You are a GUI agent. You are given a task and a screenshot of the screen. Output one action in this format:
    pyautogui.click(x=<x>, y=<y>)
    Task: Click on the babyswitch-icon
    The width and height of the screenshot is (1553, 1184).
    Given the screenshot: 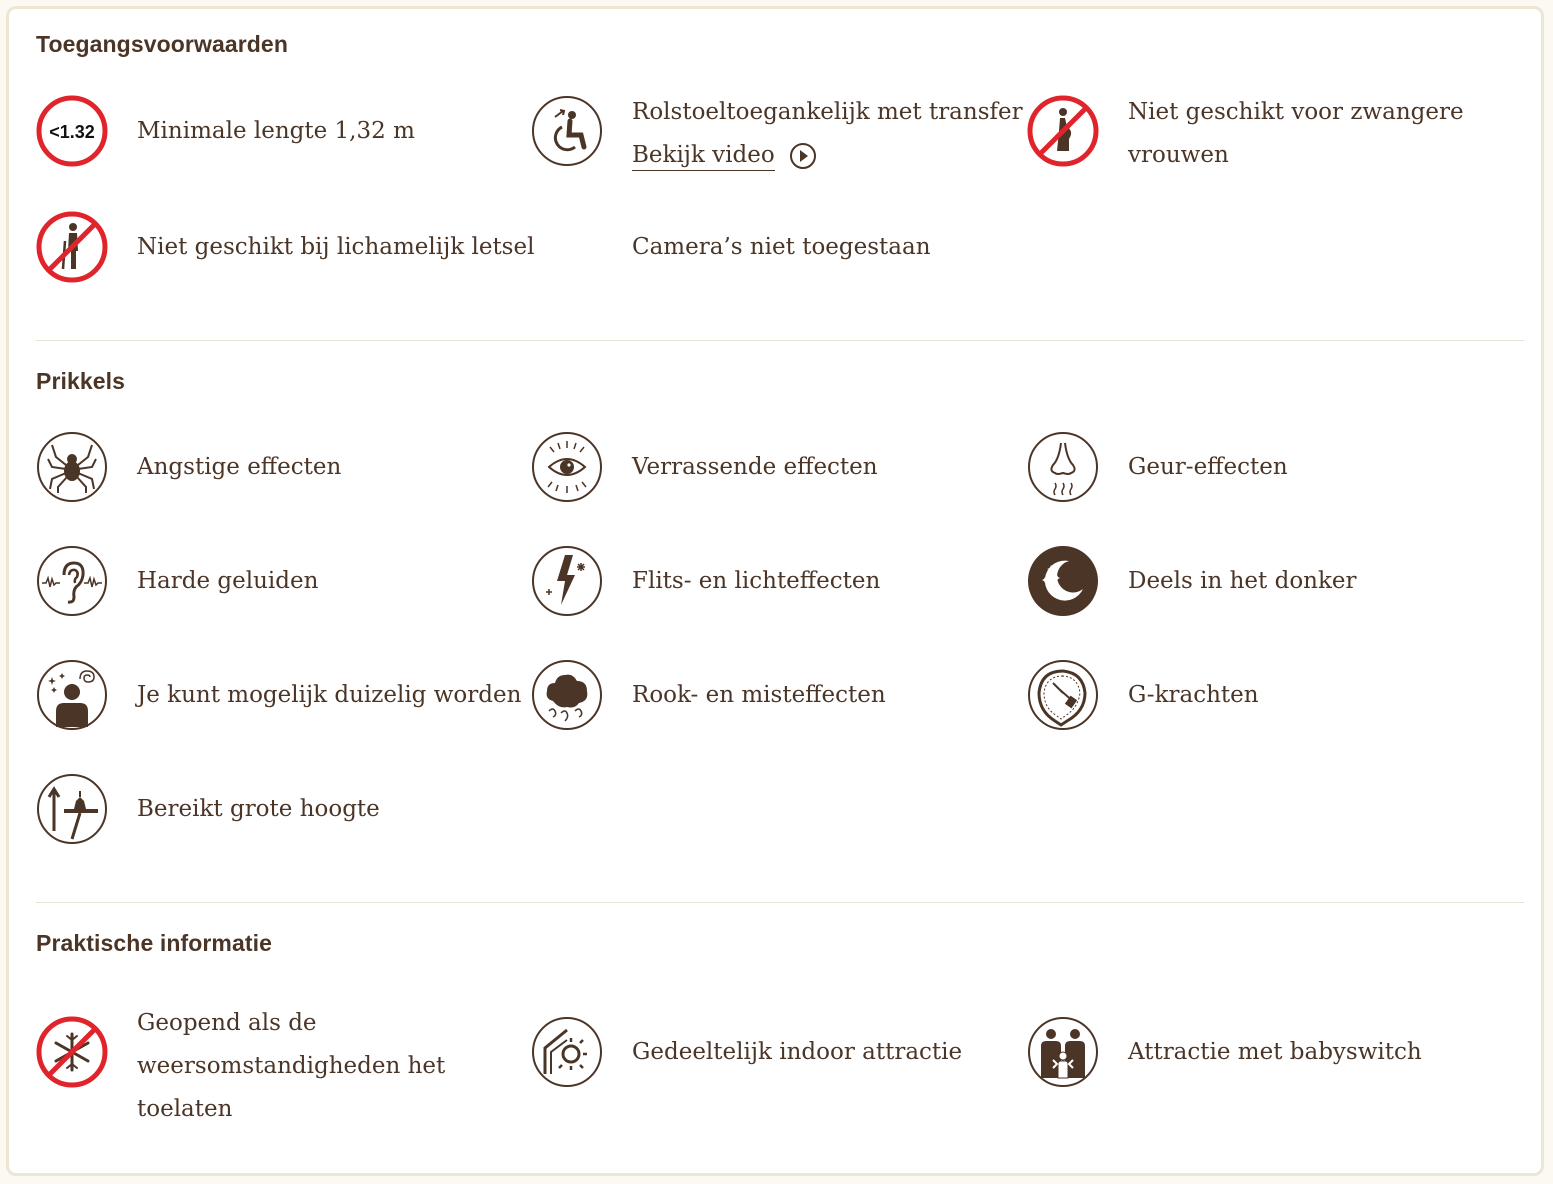 What is the action you would take?
    pyautogui.click(x=1063, y=1052)
    